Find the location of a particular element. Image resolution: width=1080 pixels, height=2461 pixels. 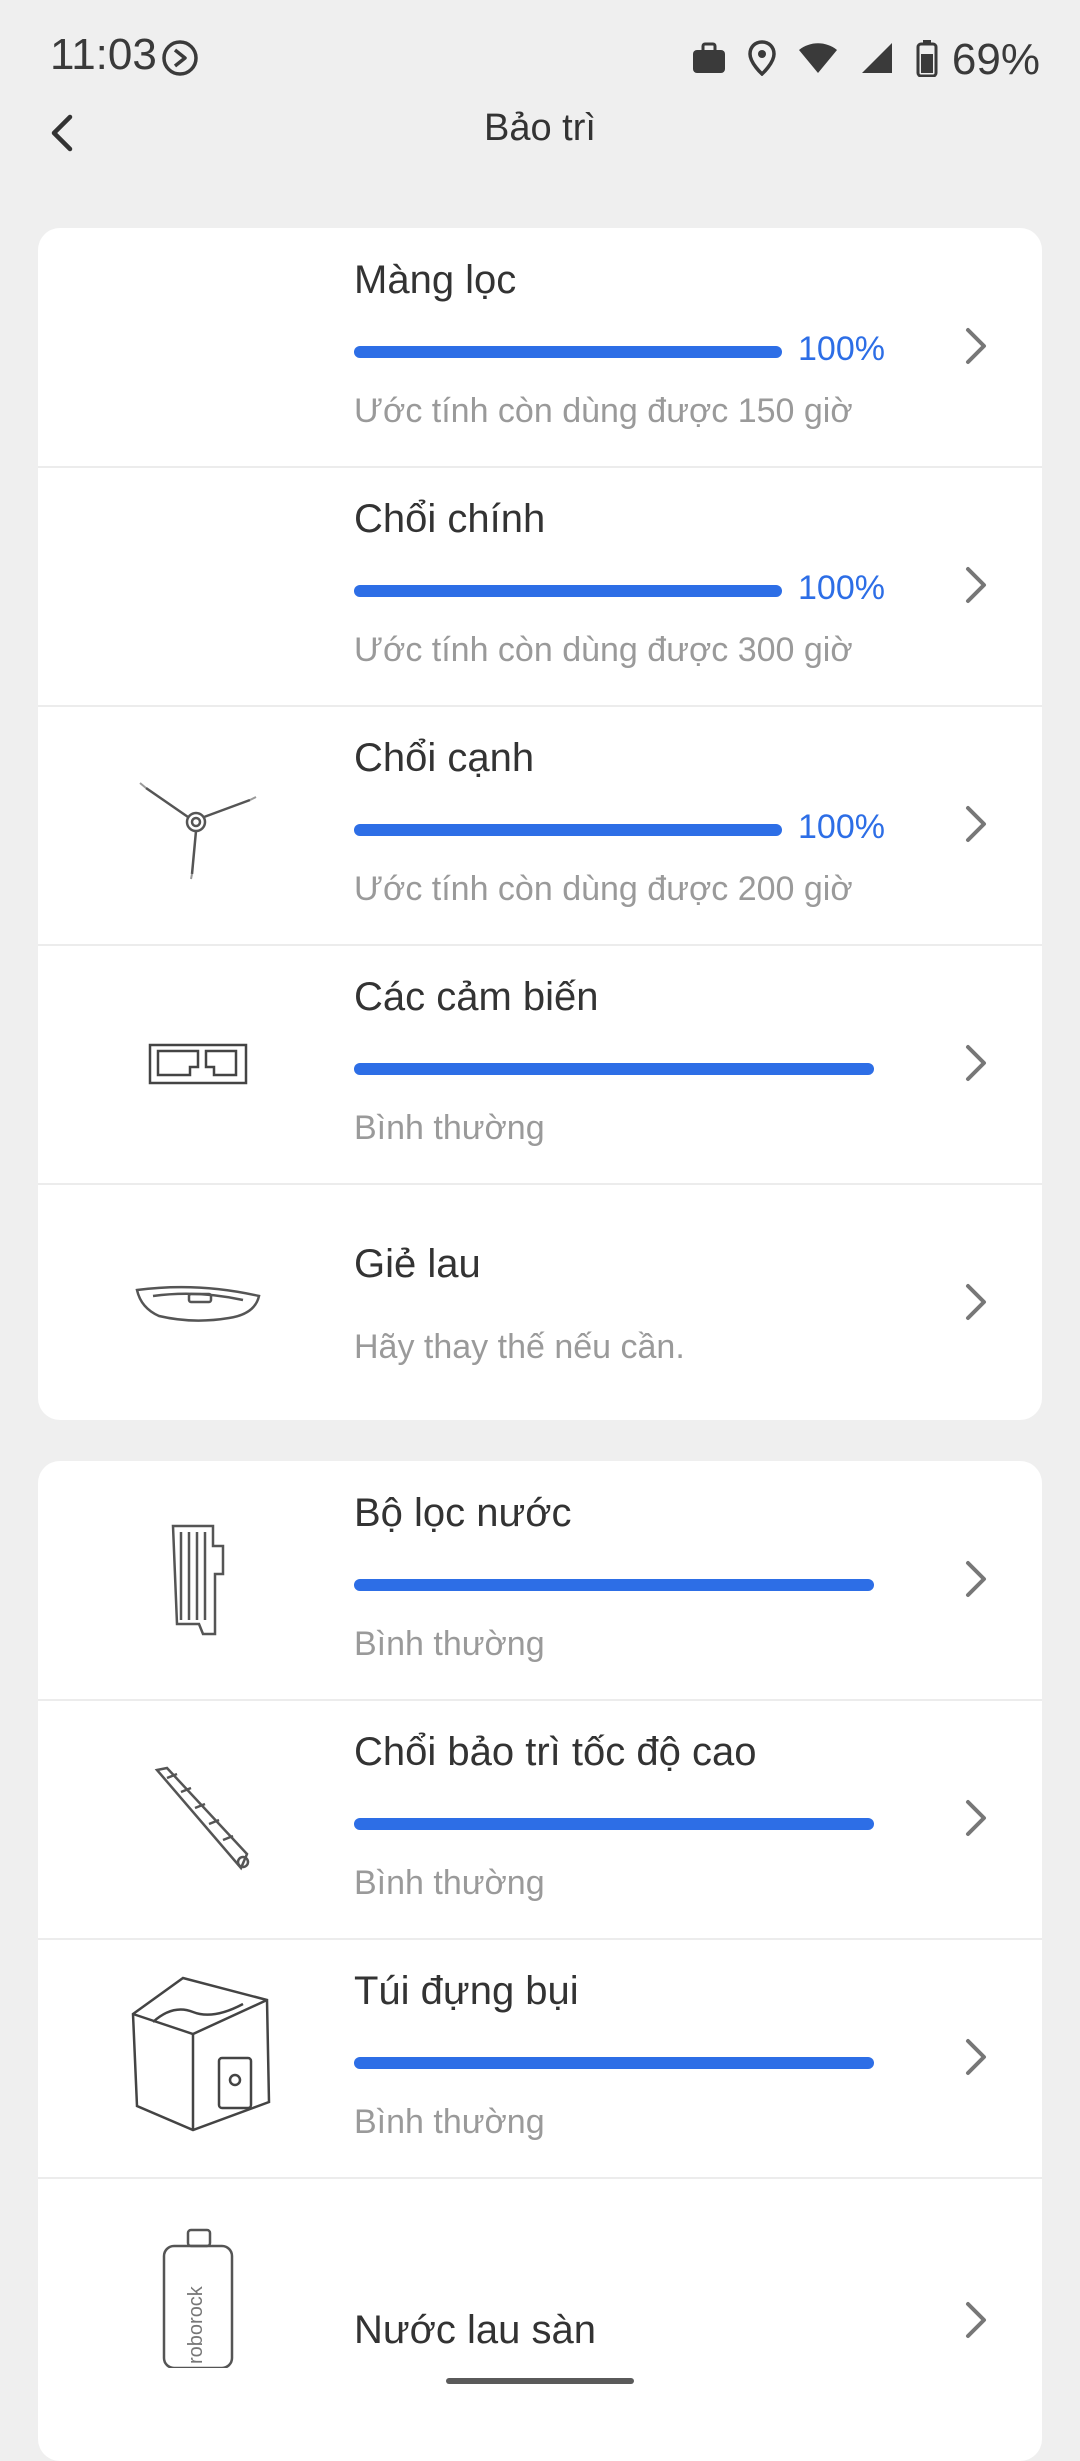

list-item-dust-bag: Túi đựng bụi Bình thường is located at coordinates (540, 2059).